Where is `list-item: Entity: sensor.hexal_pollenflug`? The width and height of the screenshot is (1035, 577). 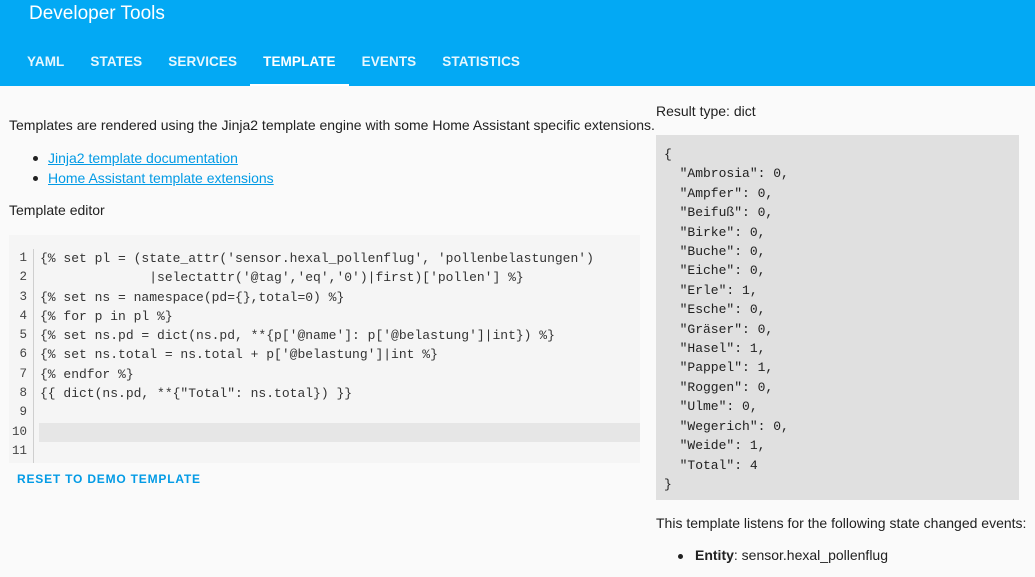 list-item: Entity: sensor.hexal_pollenflug is located at coordinates (782, 555).